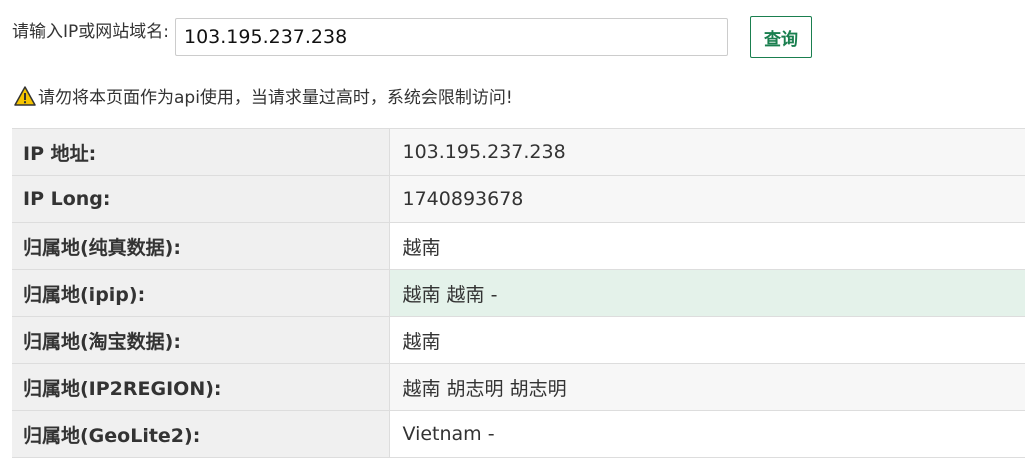 This screenshot has width=1025, height=471. What do you see at coordinates (707, 434) in the screenshot?
I see `row-value: Vietnam -` at bounding box center [707, 434].